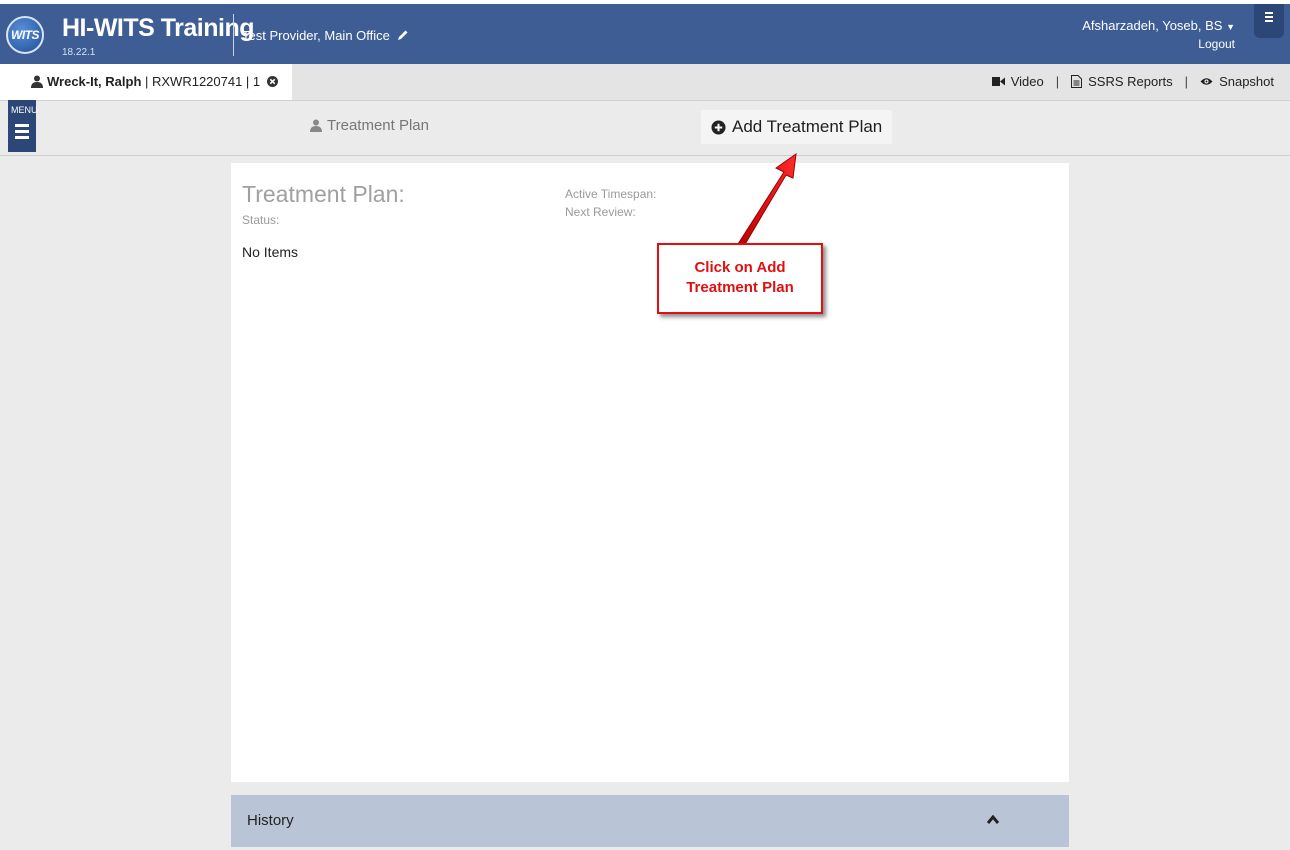 Image resolution: width=1290 pixels, height=850 pixels. I want to click on user-menu: Afsharzadeh, Yoseb, BS ▼, so click(1158, 25).